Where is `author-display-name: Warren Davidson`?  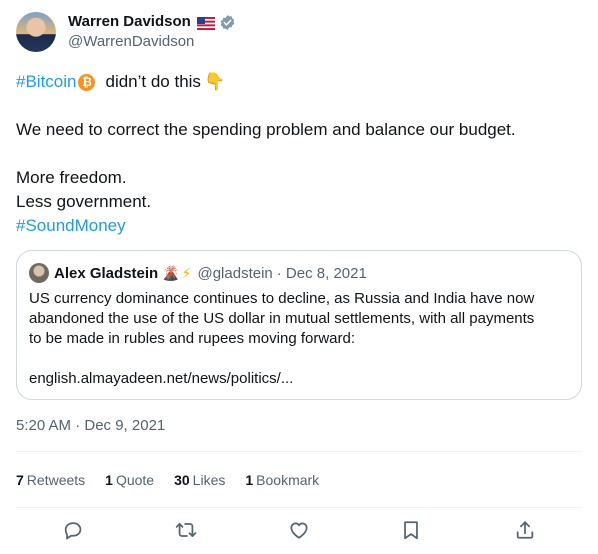
author-display-name: Warren Davidson is located at coordinates (152, 22).